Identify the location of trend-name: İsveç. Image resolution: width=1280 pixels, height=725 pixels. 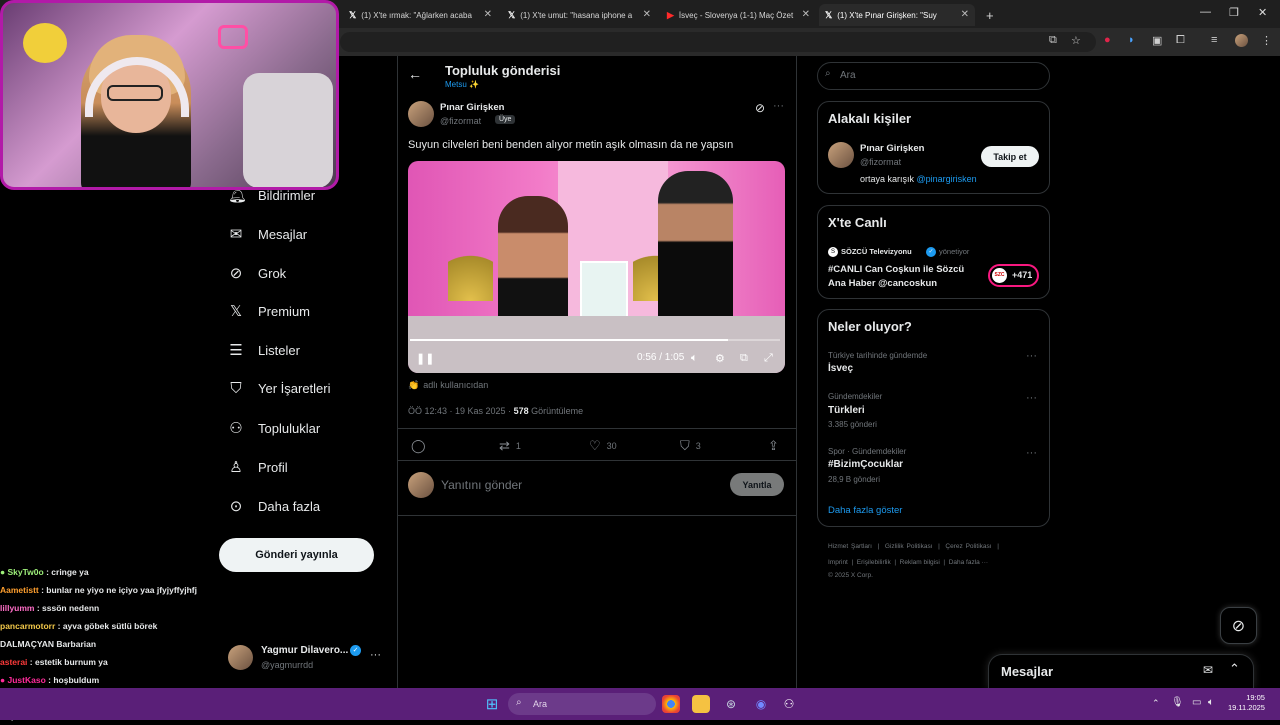
(840, 368).